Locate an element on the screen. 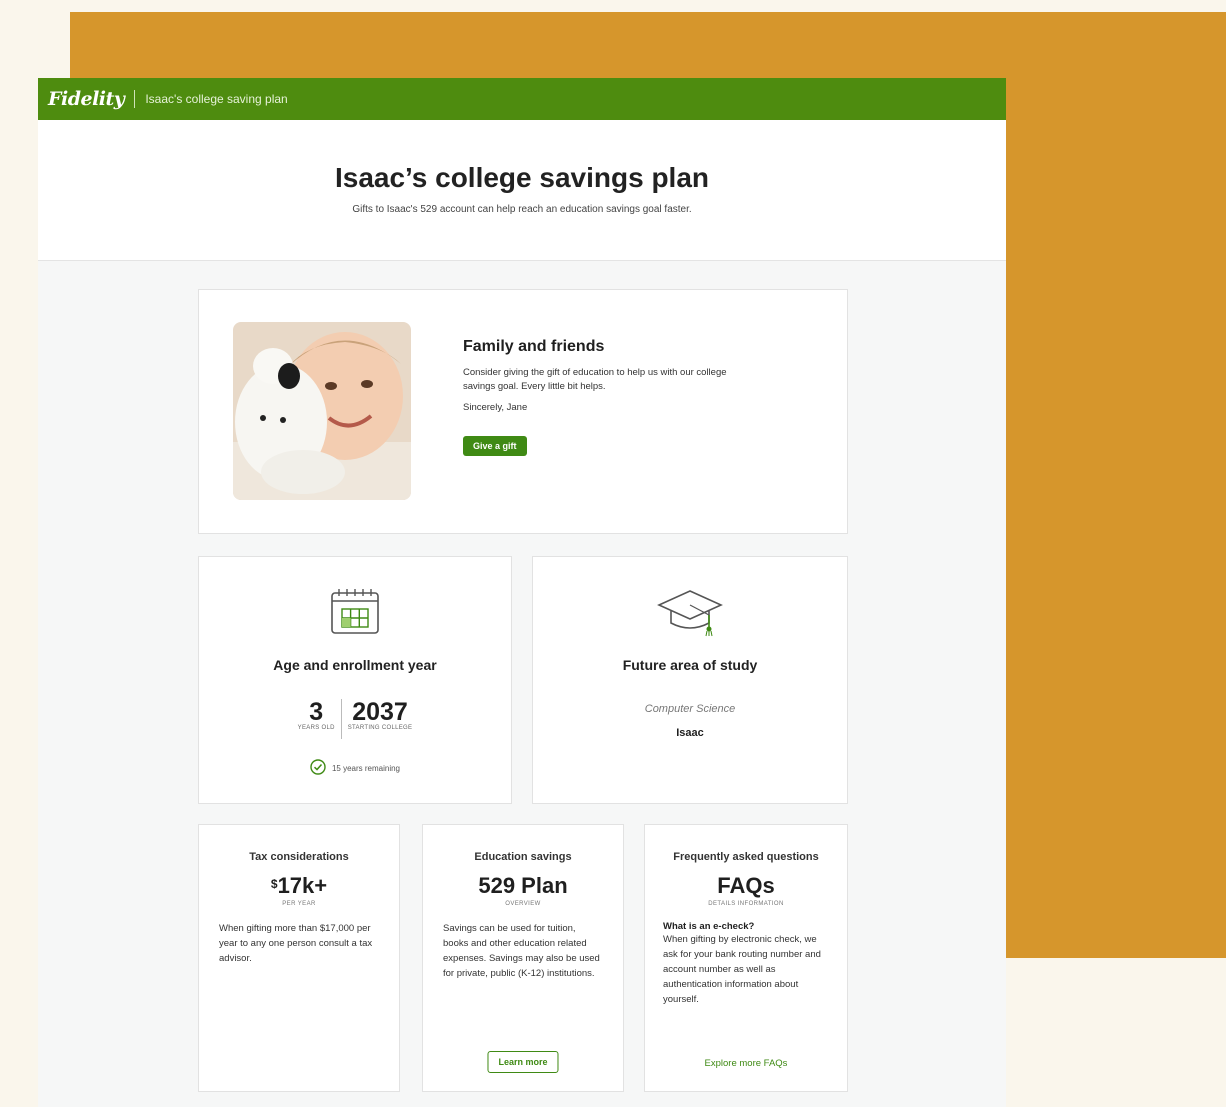 This screenshot has height=1107, width=1226. year-label: STARTING COLLEGE is located at coordinates (380, 728).